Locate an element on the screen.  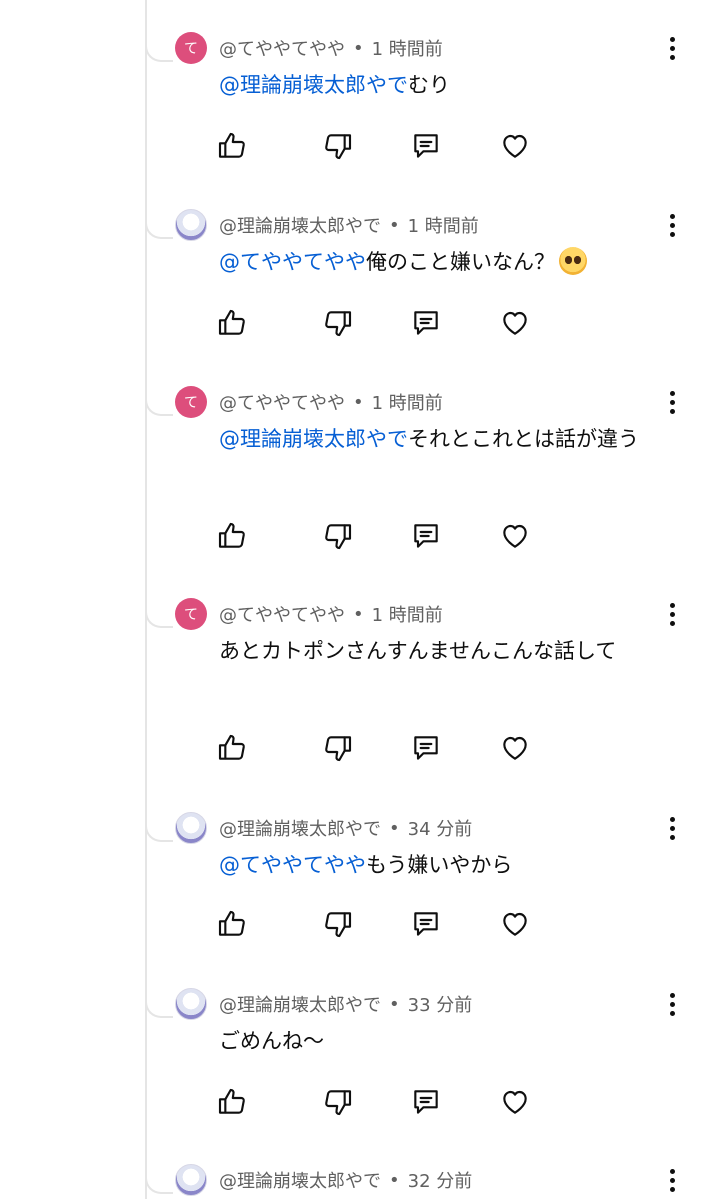
comment-body: ごめんね～ is located at coordinates (271, 1041).